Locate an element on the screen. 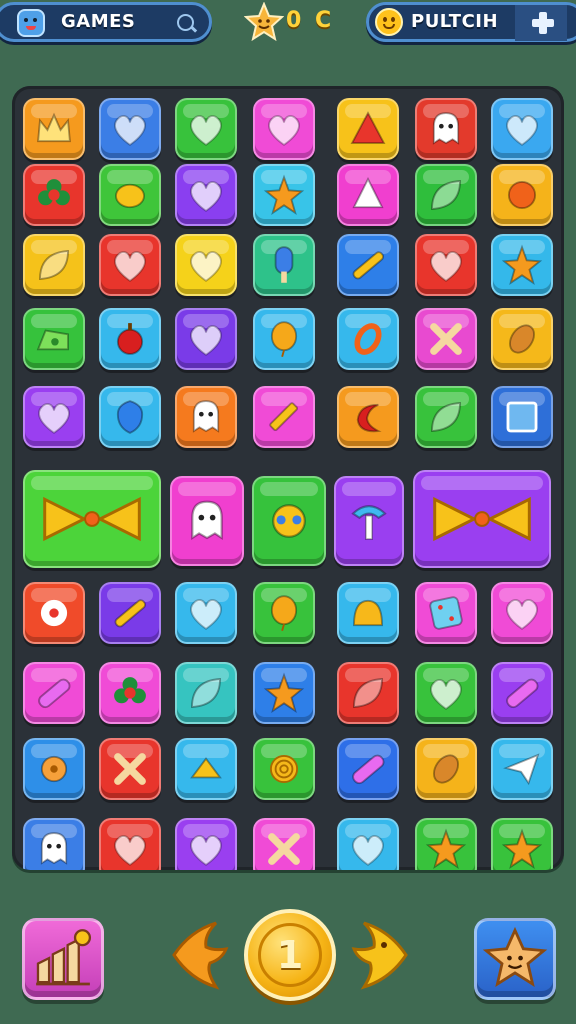 The image size is (576, 1024). moon-icon is located at coordinates (369, 418).